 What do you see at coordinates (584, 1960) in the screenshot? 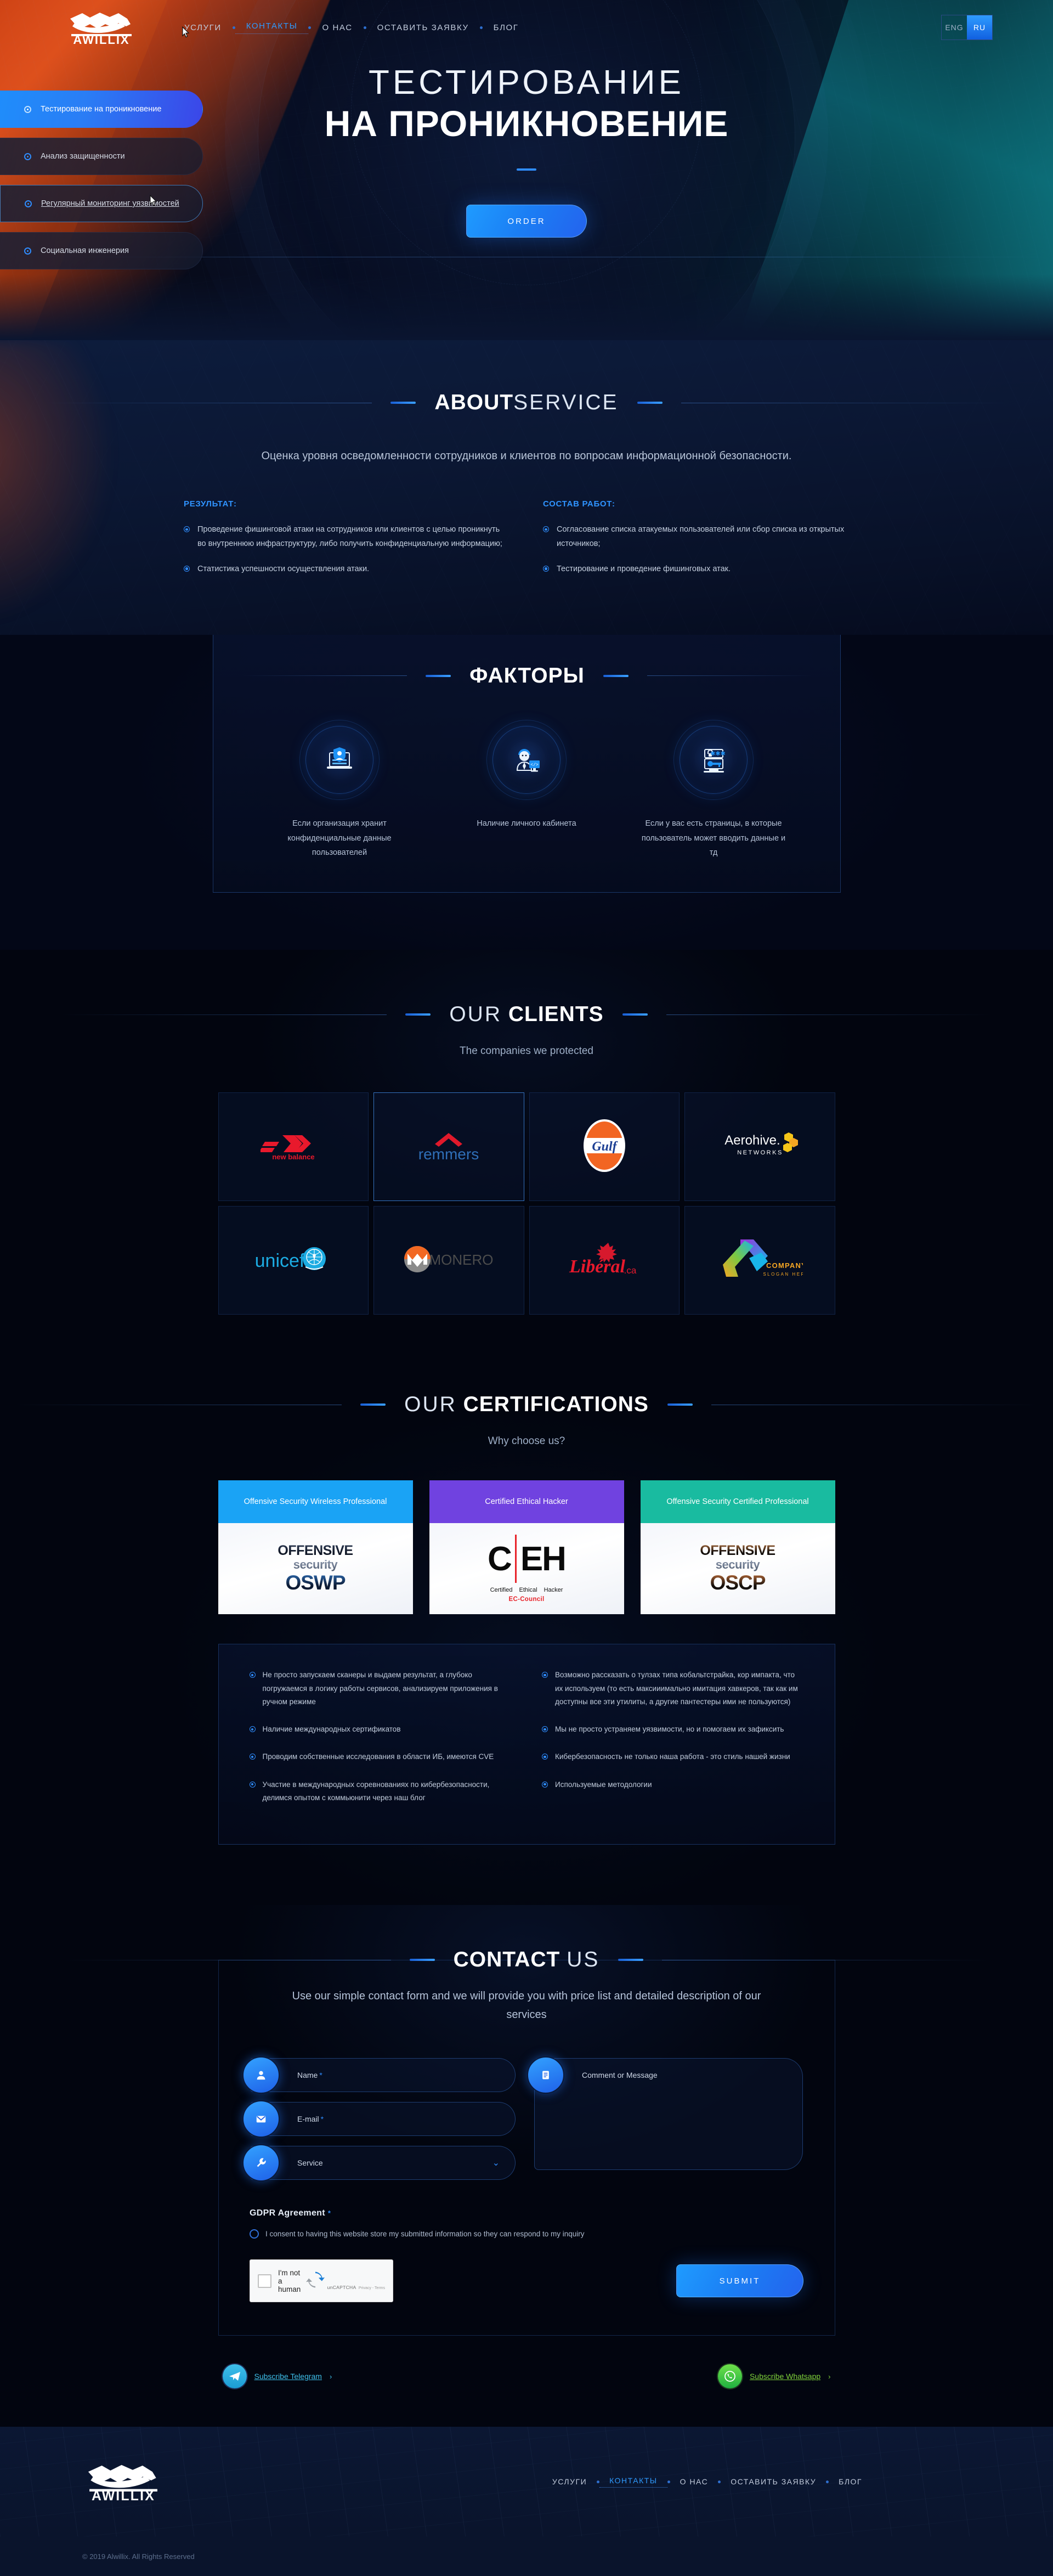
I see `contact-title-light: US` at bounding box center [584, 1960].